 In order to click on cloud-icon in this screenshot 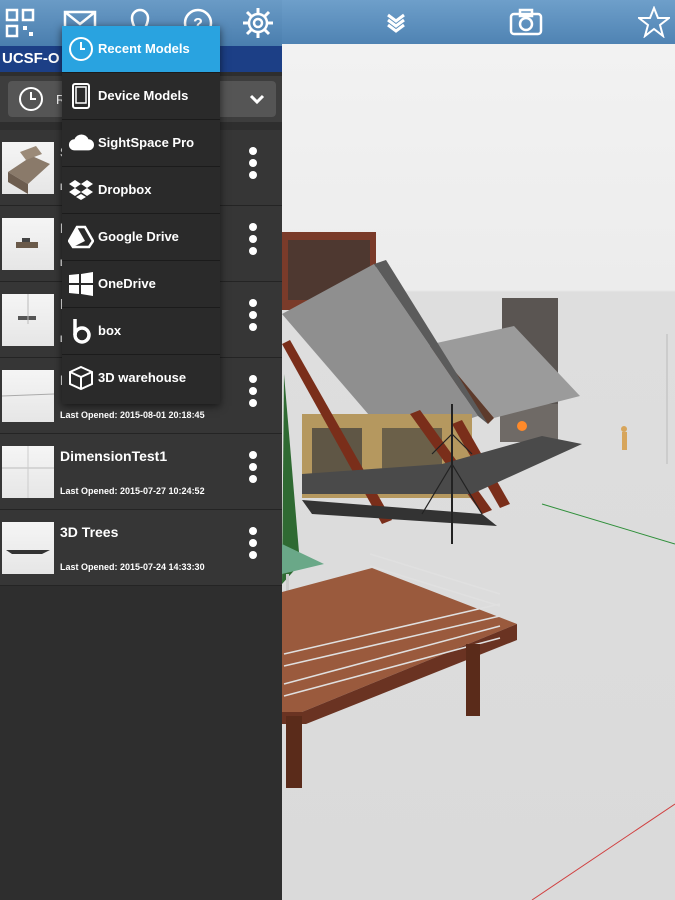, I will do `click(81, 143)`.